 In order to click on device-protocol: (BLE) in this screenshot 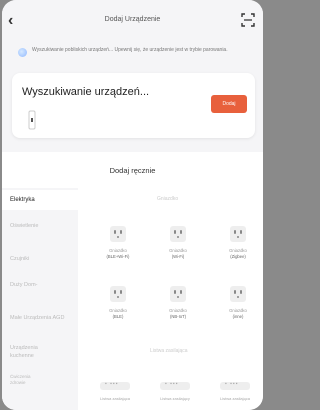, I will do `click(118, 316)`.